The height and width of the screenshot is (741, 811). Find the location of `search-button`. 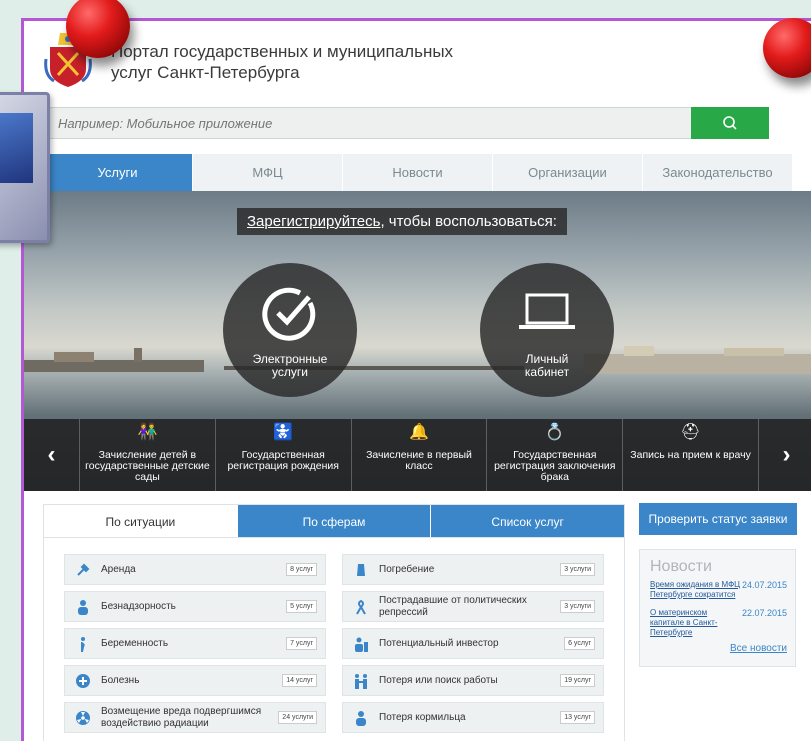

search-button is located at coordinates (730, 123).